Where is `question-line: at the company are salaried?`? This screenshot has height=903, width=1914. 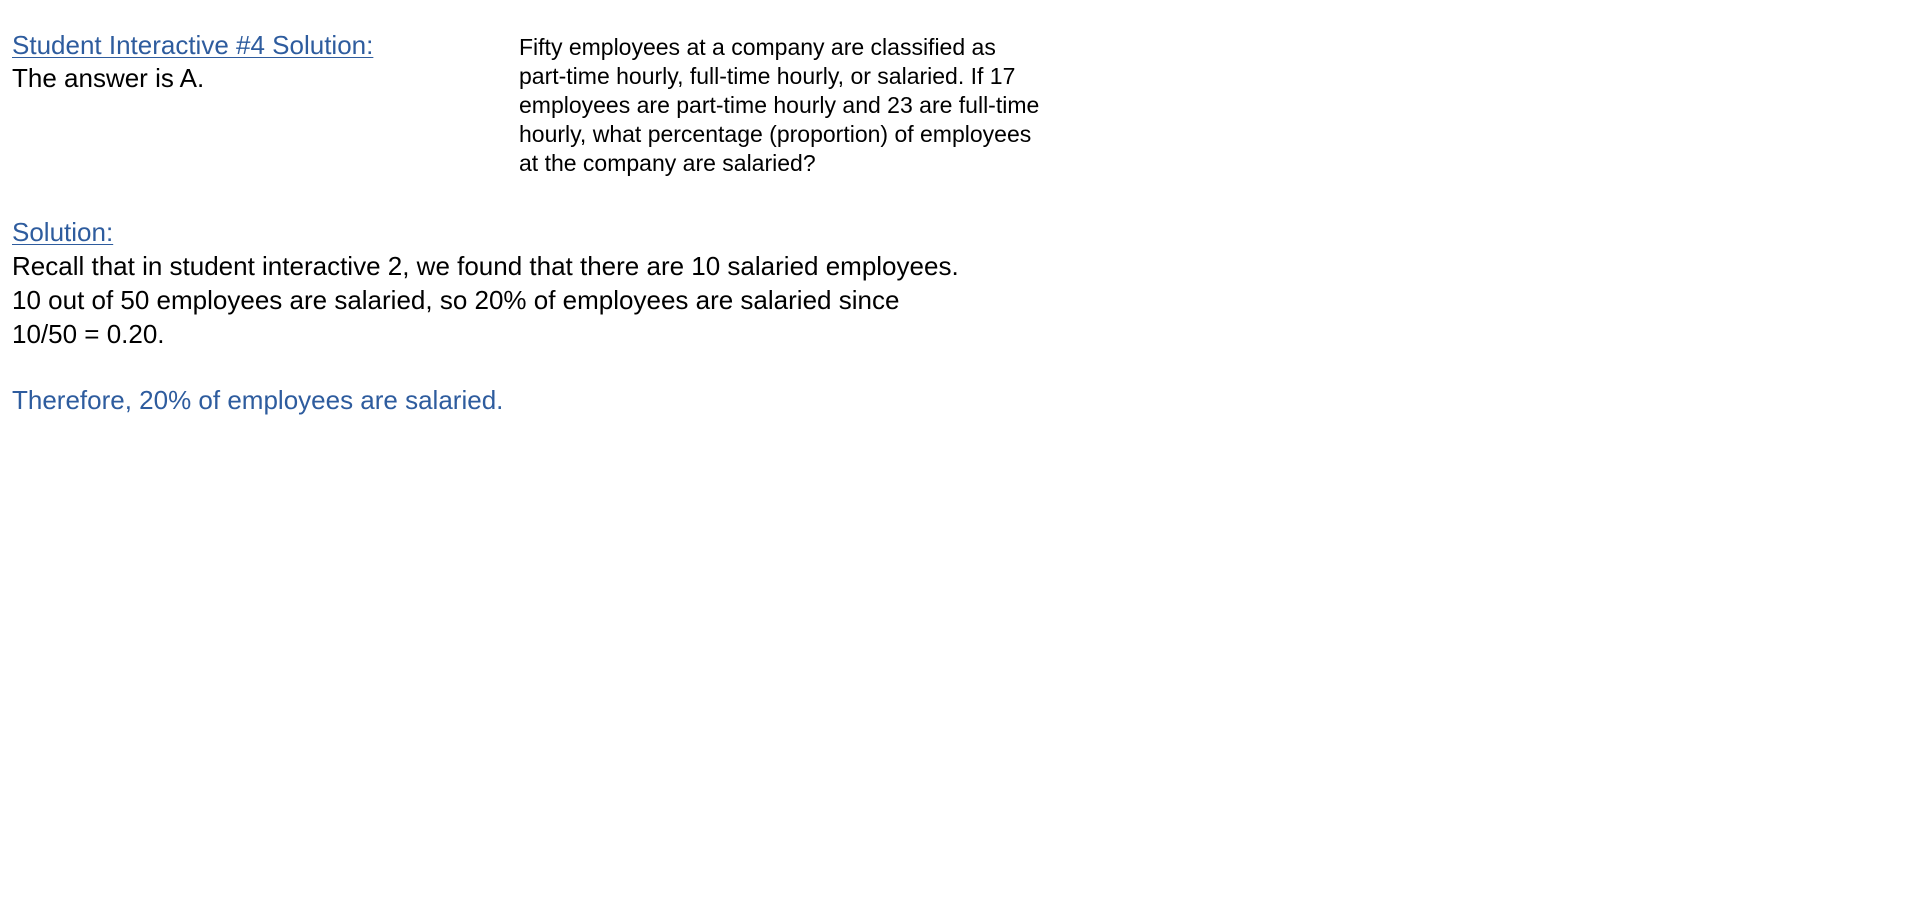
question-line: at the company are salaried? is located at coordinates (667, 163).